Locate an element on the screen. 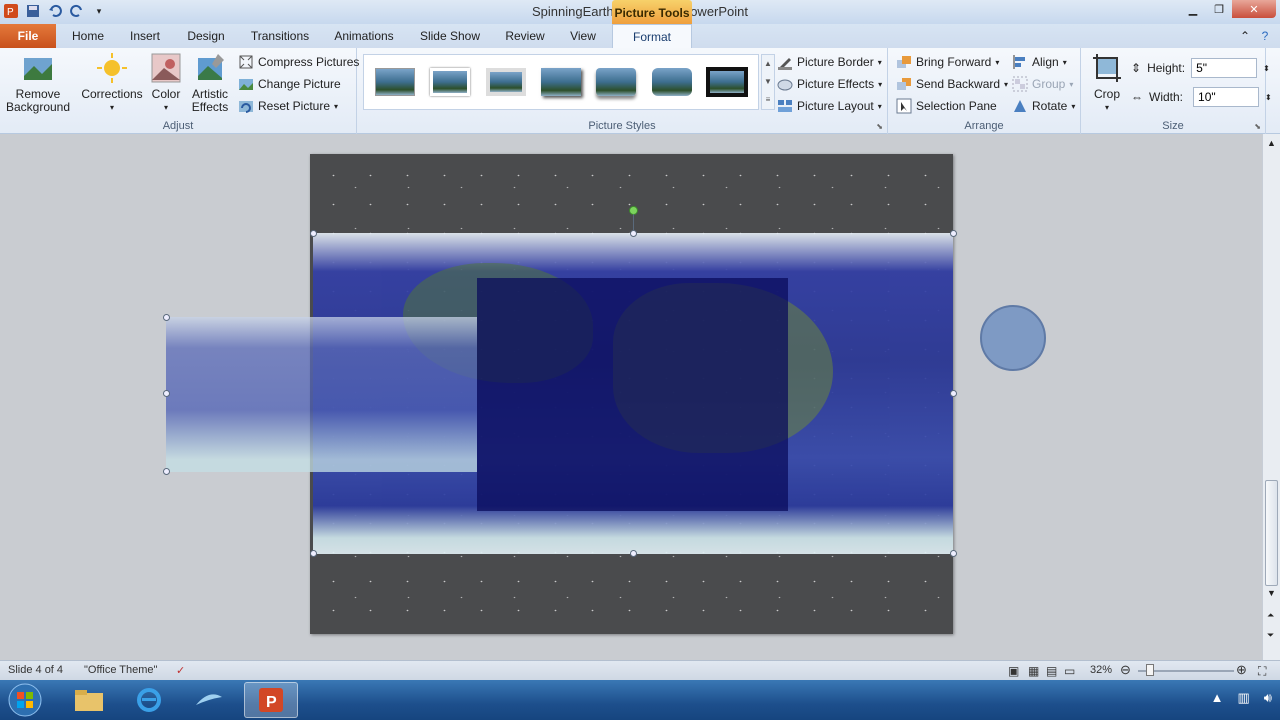 This screenshot has width=1280, height=720. picture-styles-gallery is located at coordinates (561, 82).